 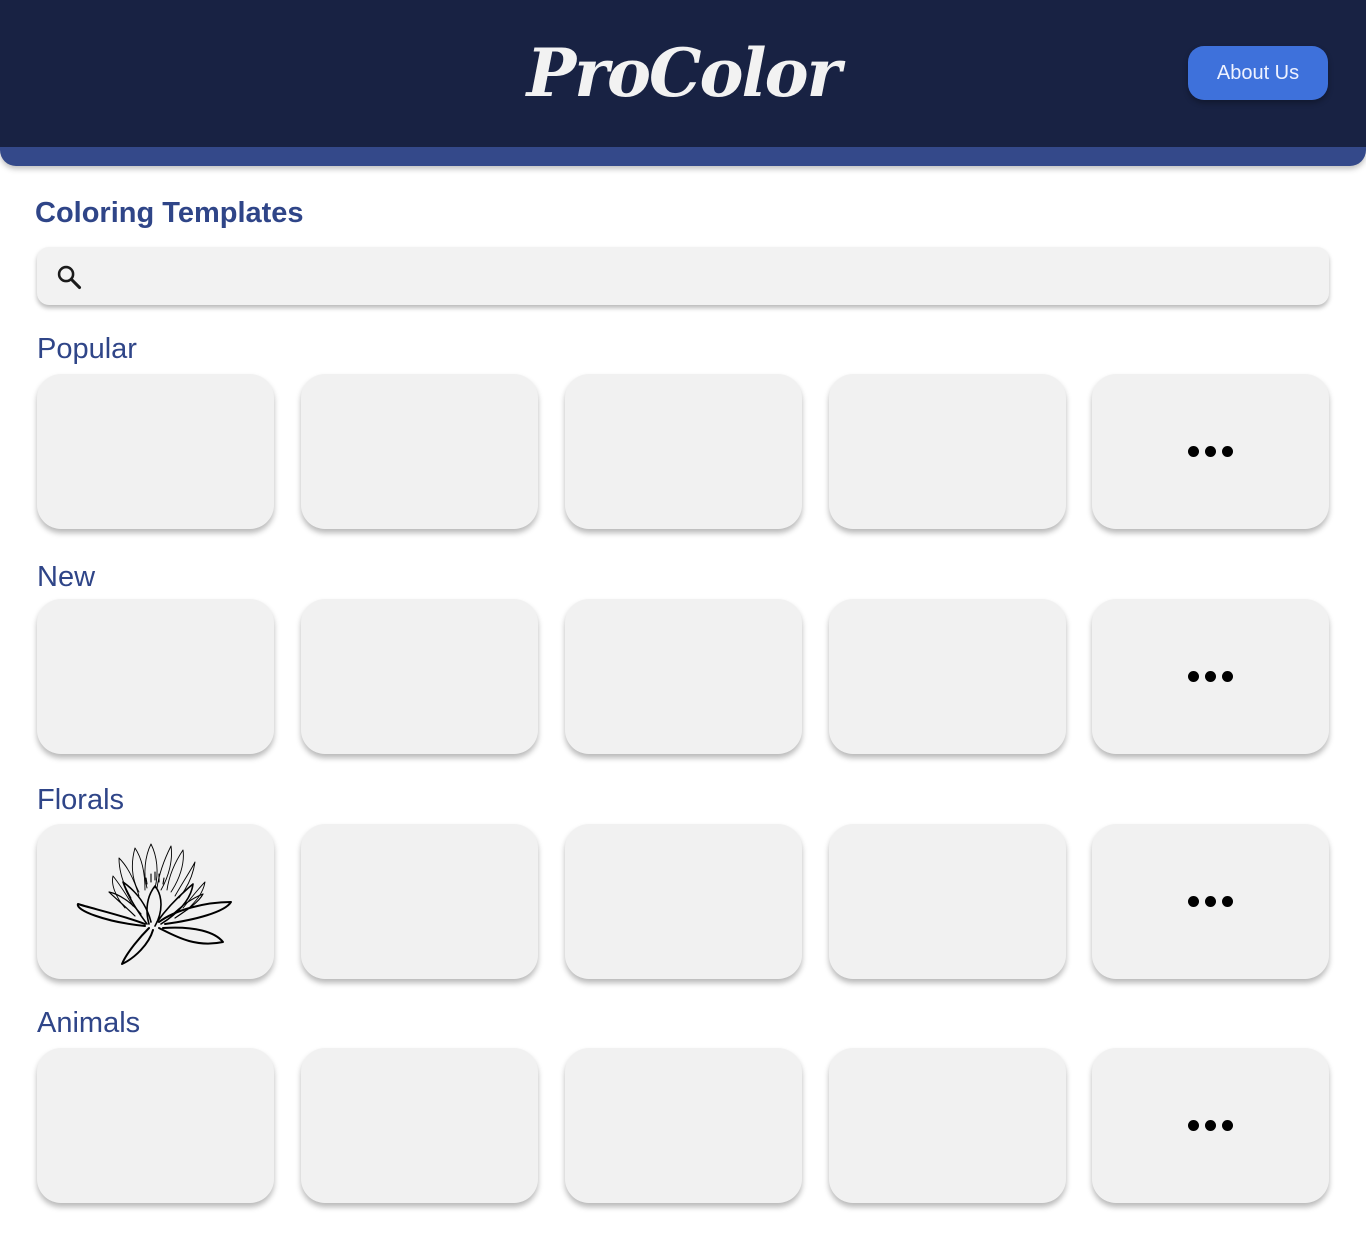 I want to click on search-input, so click(x=705, y=277).